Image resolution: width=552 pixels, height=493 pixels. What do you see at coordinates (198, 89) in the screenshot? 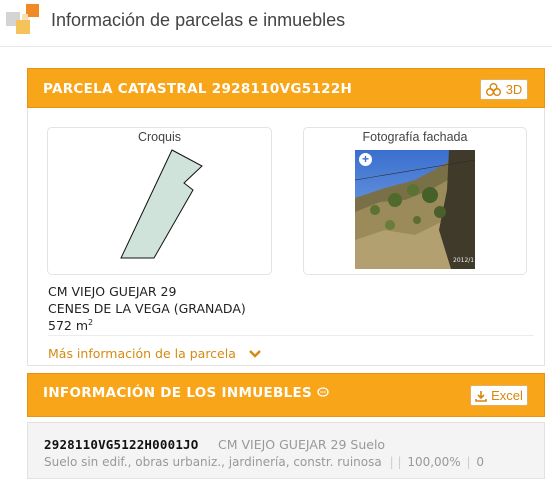
I see `parcel-title: PARCELA CATASTRAL 2928110VG5122H` at bounding box center [198, 89].